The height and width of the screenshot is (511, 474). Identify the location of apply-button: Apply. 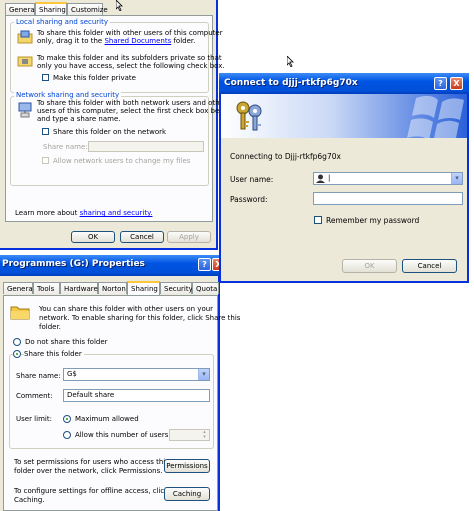
(189, 237).